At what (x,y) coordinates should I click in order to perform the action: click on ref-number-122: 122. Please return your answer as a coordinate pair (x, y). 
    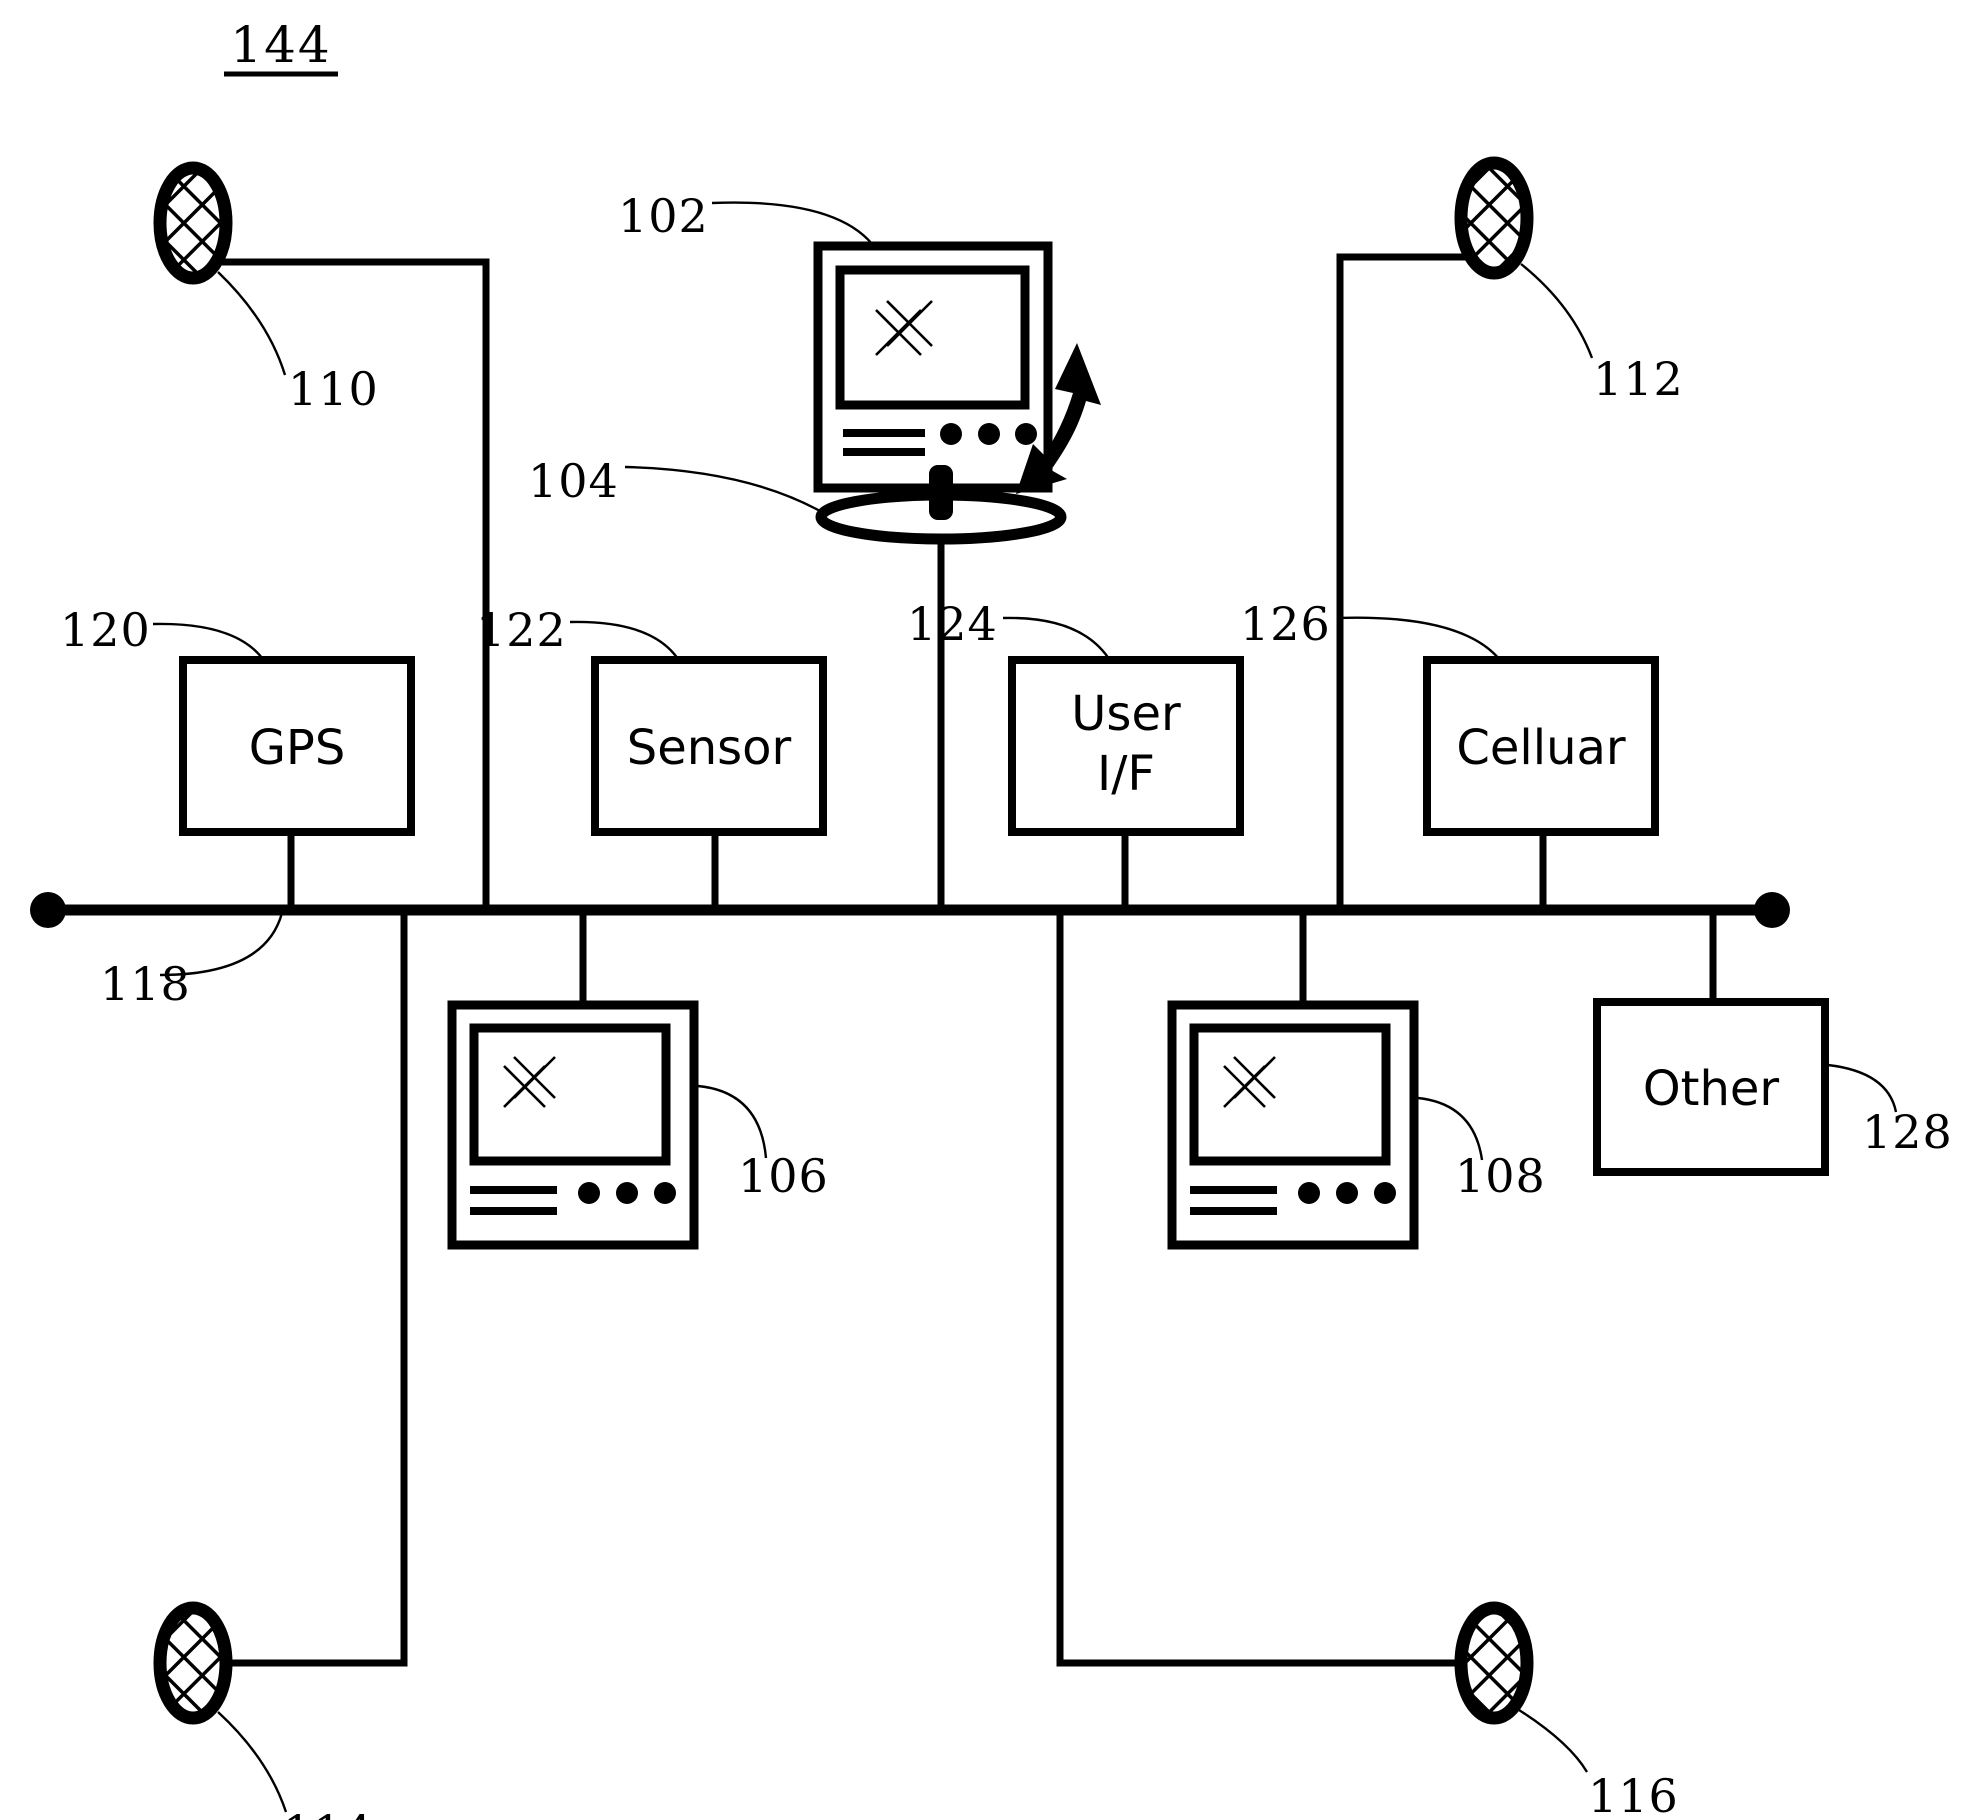
    Looking at the image, I should click on (521, 630).